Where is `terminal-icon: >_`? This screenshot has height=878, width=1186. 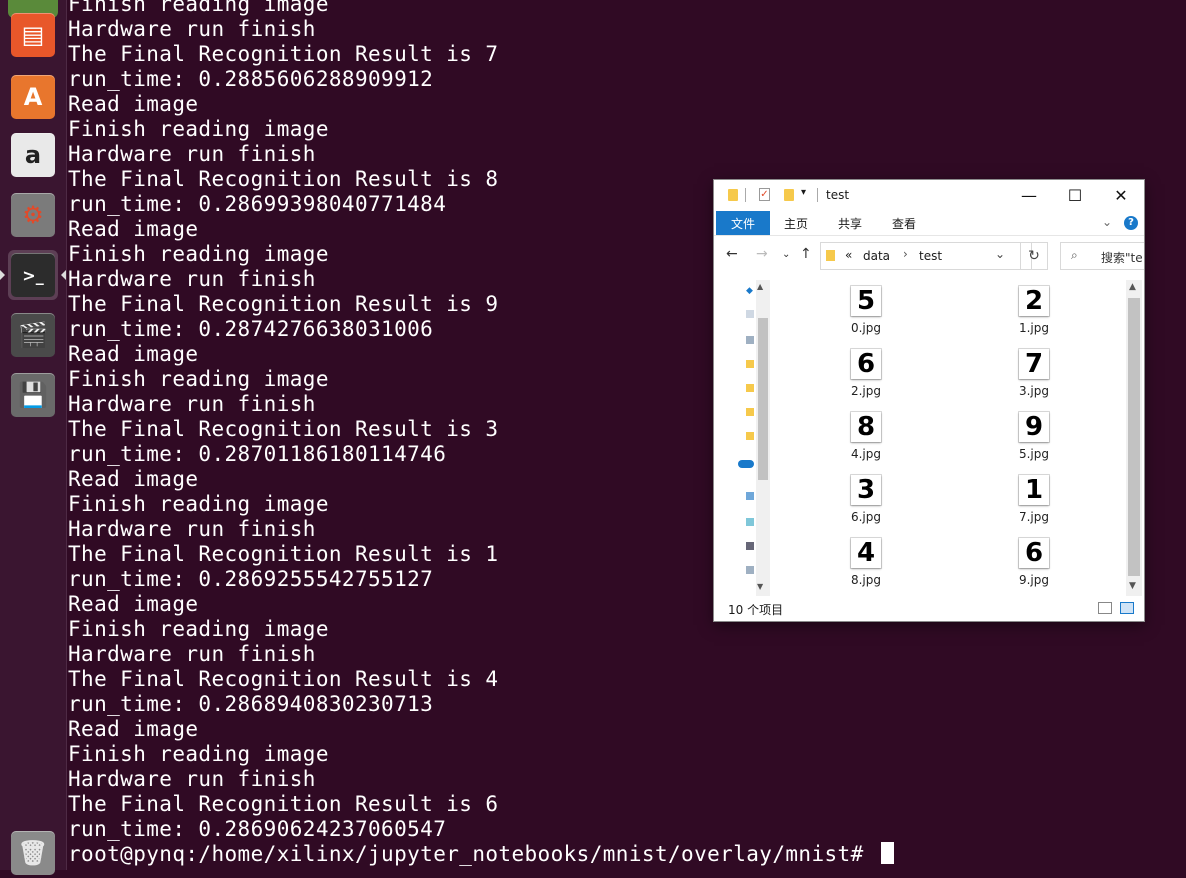
terminal-icon: >_ is located at coordinates (33, 275).